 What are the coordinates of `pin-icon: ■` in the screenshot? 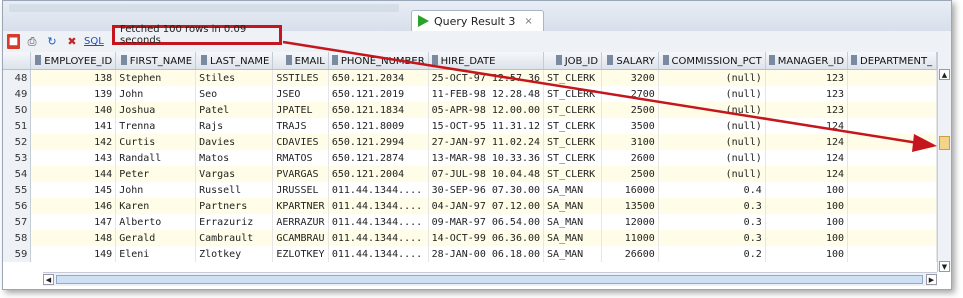 It's located at (13, 41).